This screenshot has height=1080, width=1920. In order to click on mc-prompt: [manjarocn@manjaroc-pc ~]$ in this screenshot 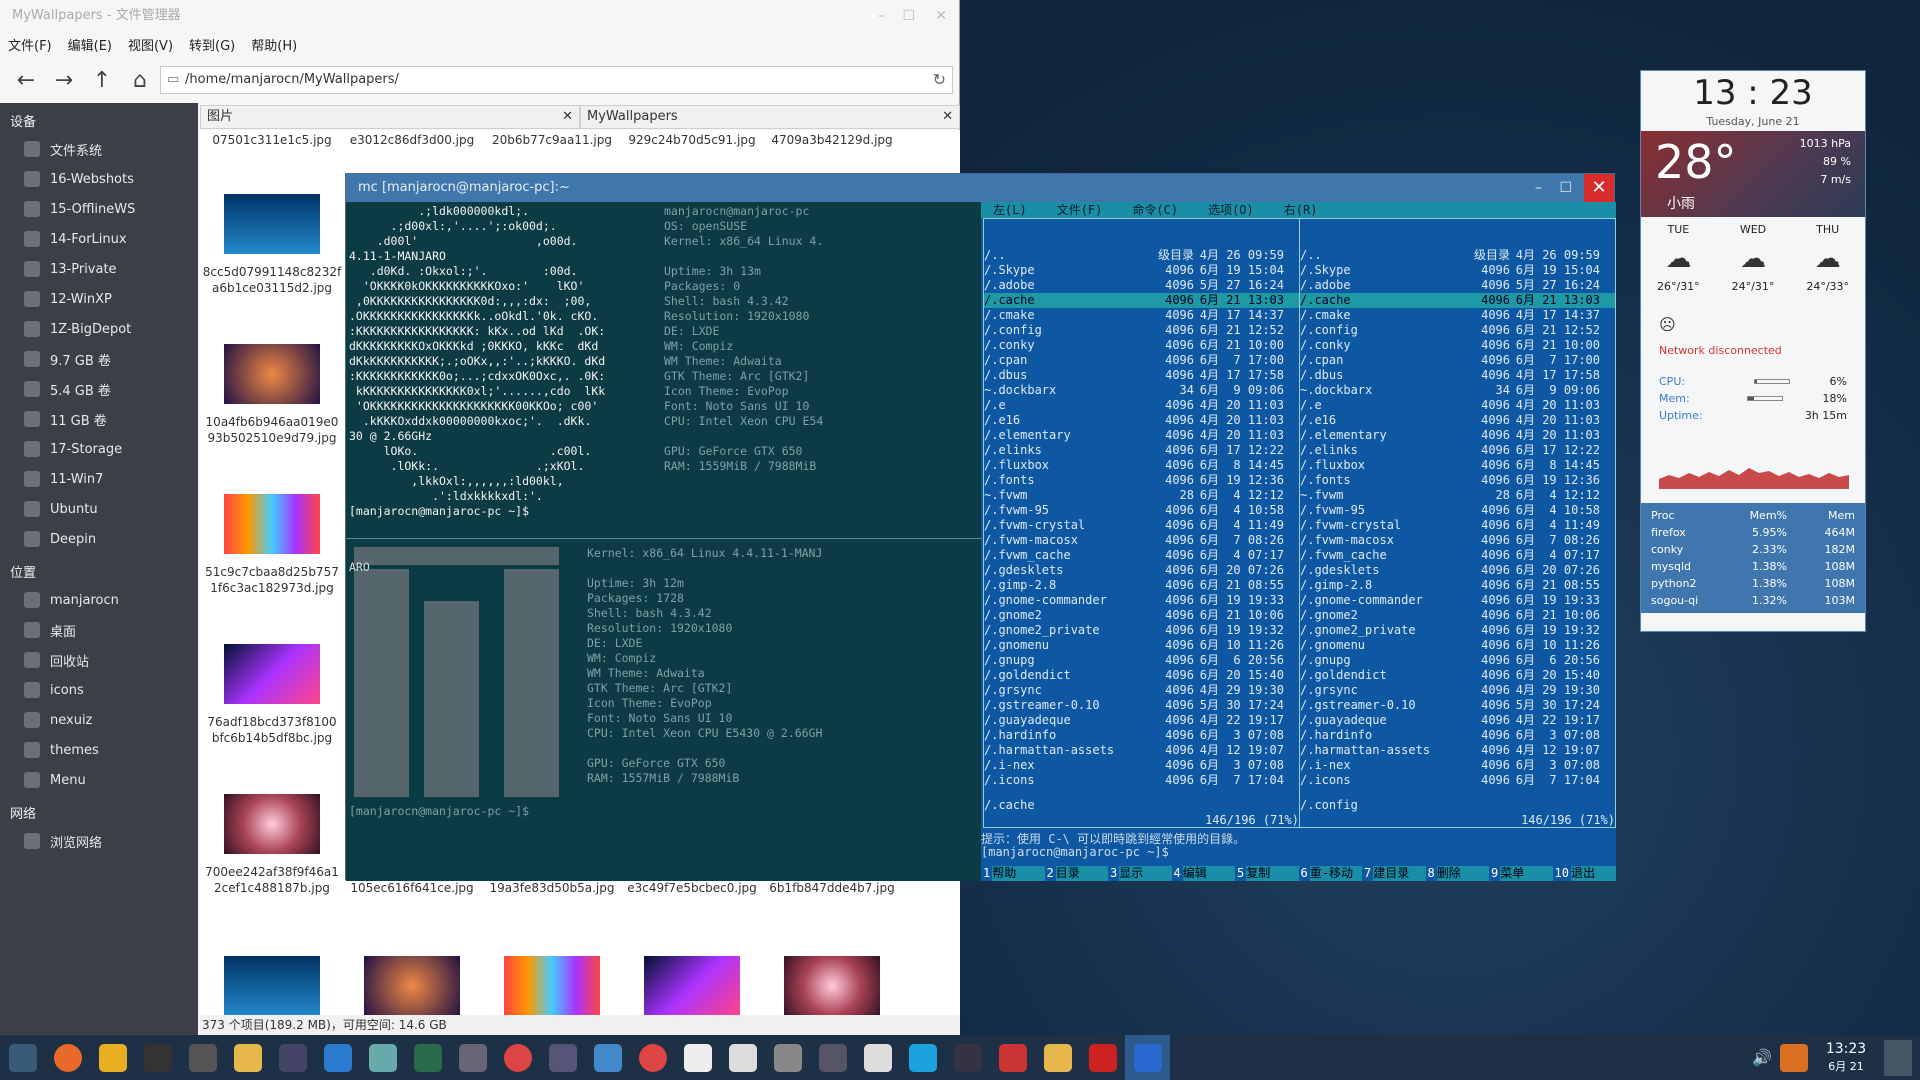, I will do `click(1078, 852)`.